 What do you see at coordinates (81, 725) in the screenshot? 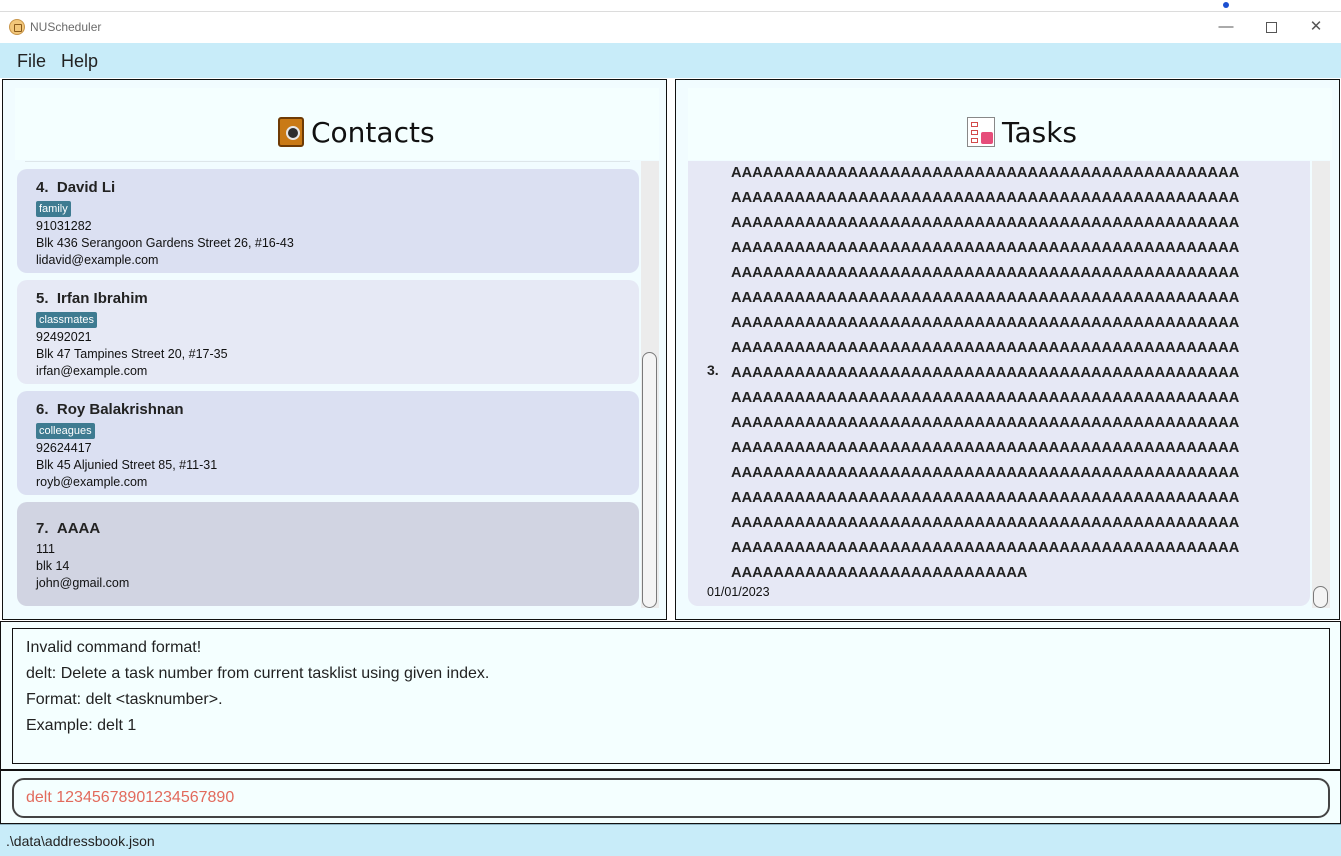
I see `result-line: Example: delt 1` at bounding box center [81, 725].